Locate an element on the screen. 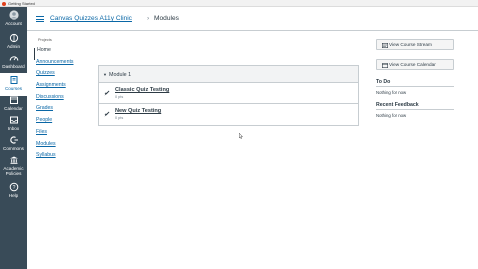 This screenshot has height=269, width=478. collapse-caret-icon: ▼ is located at coordinates (105, 74).